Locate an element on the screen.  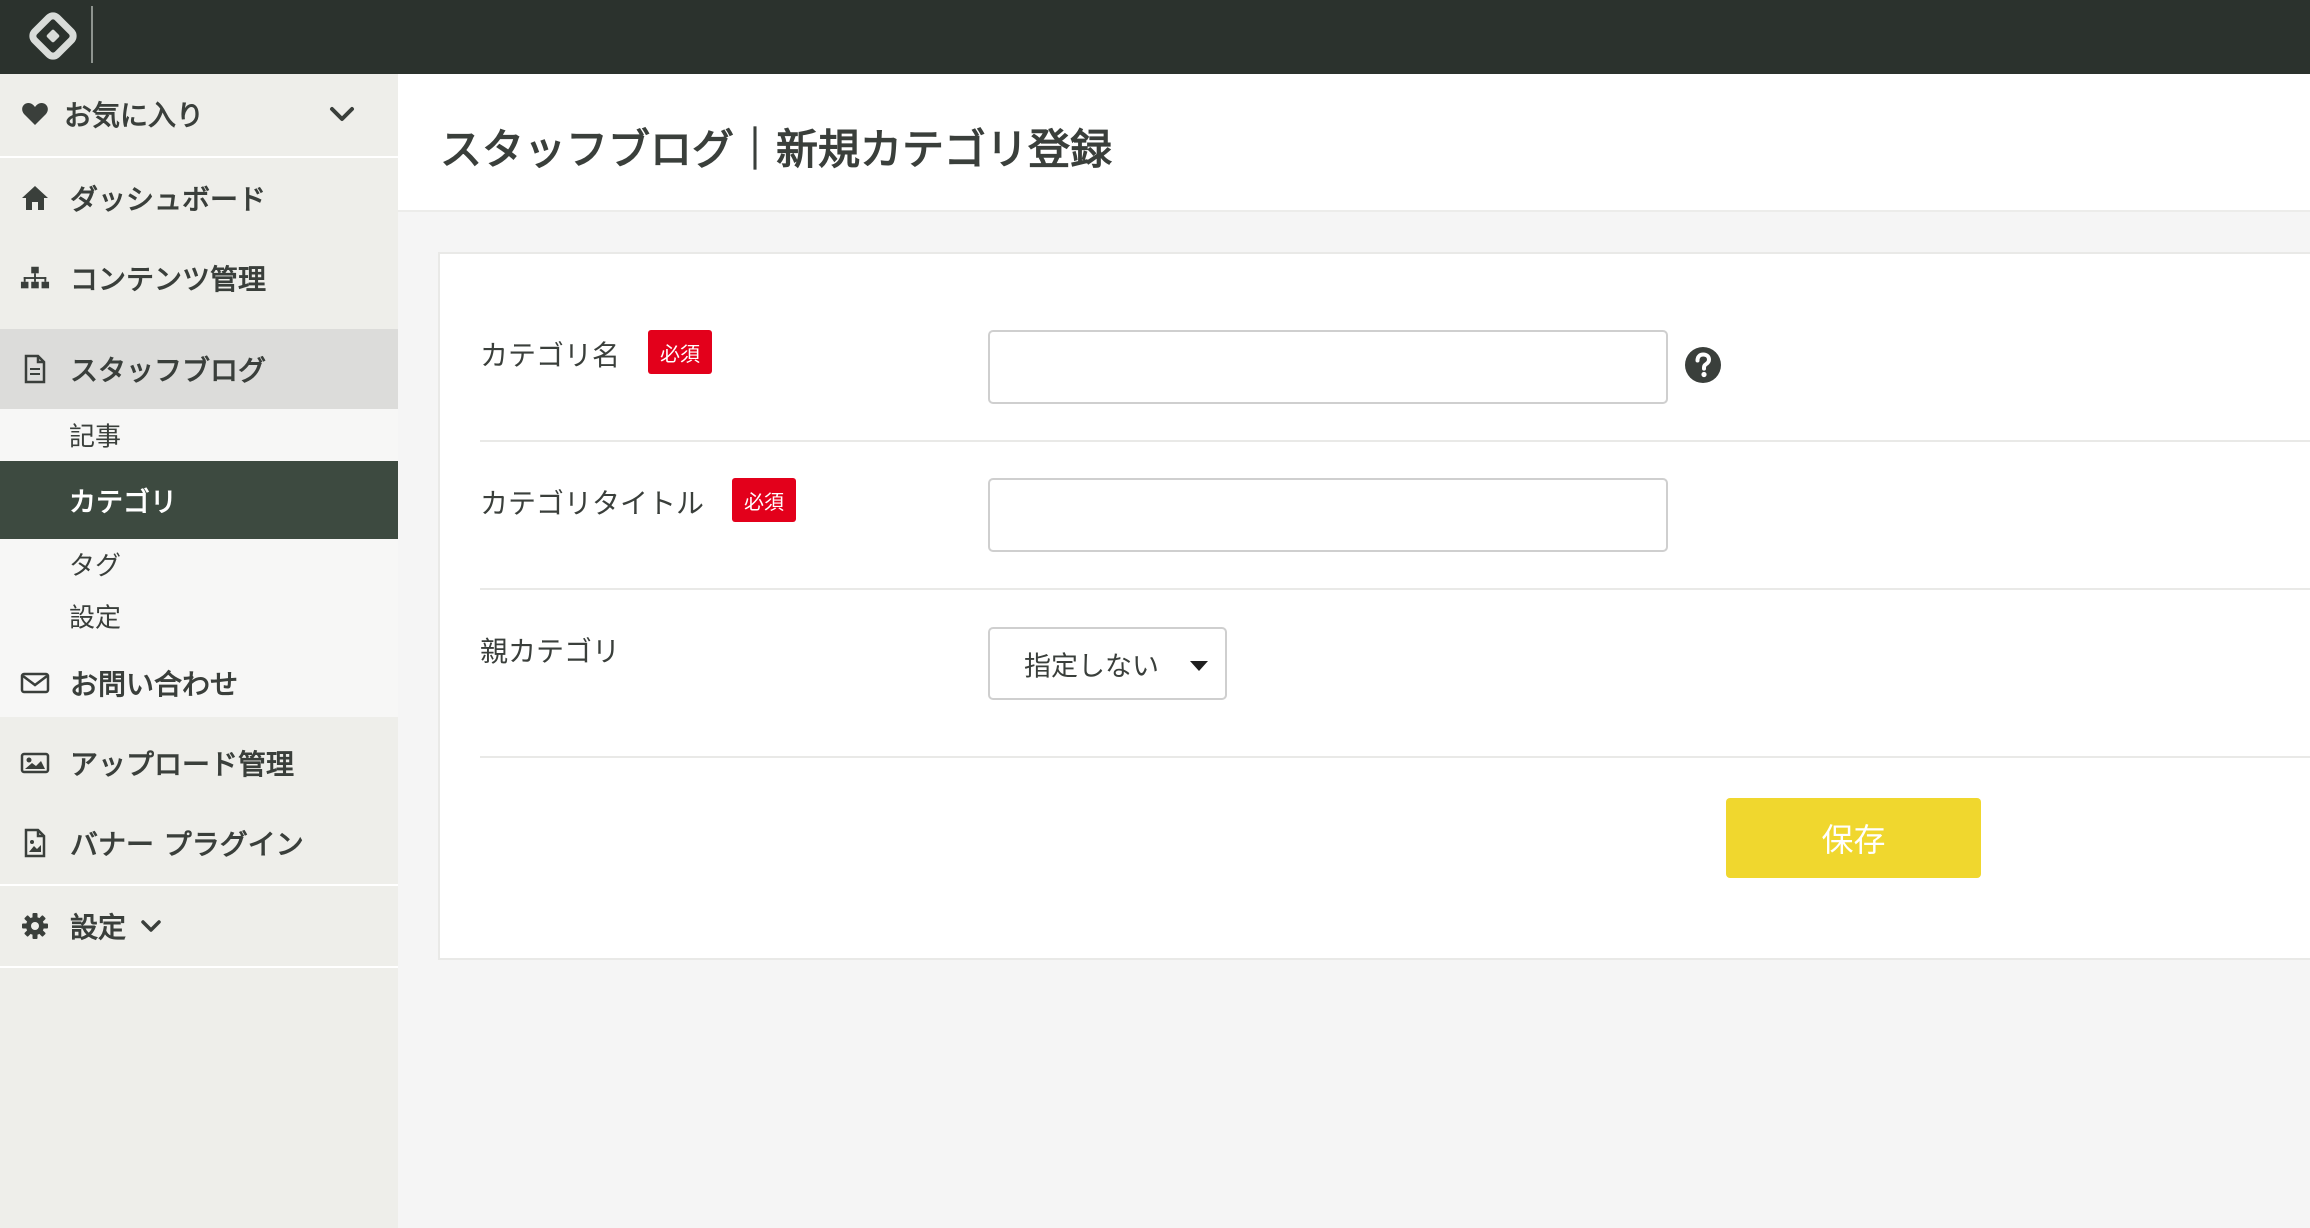
sidebar-subitem-posts: 記事 is located at coordinates (199, 435).